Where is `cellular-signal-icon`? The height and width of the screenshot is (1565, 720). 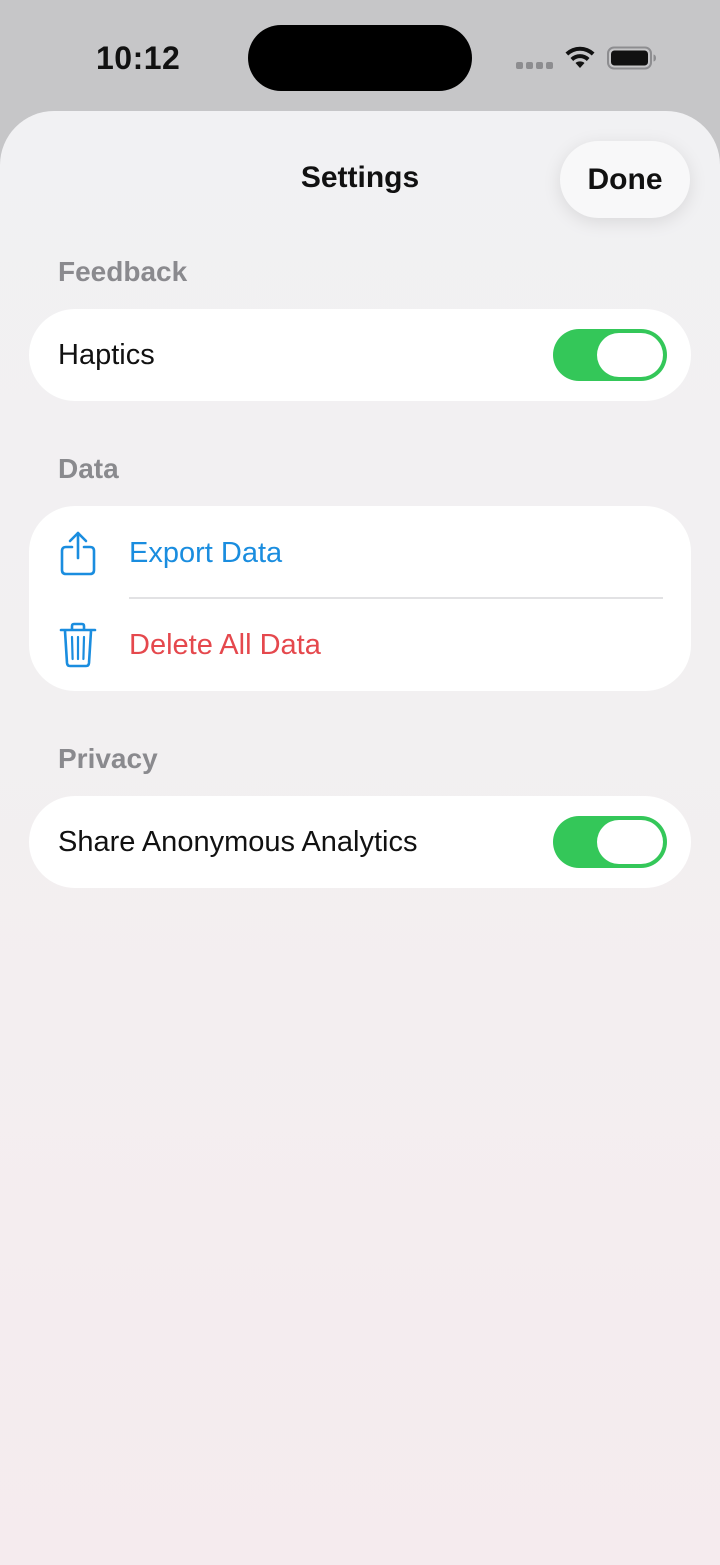
cellular-signal-icon is located at coordinates (535, 66).